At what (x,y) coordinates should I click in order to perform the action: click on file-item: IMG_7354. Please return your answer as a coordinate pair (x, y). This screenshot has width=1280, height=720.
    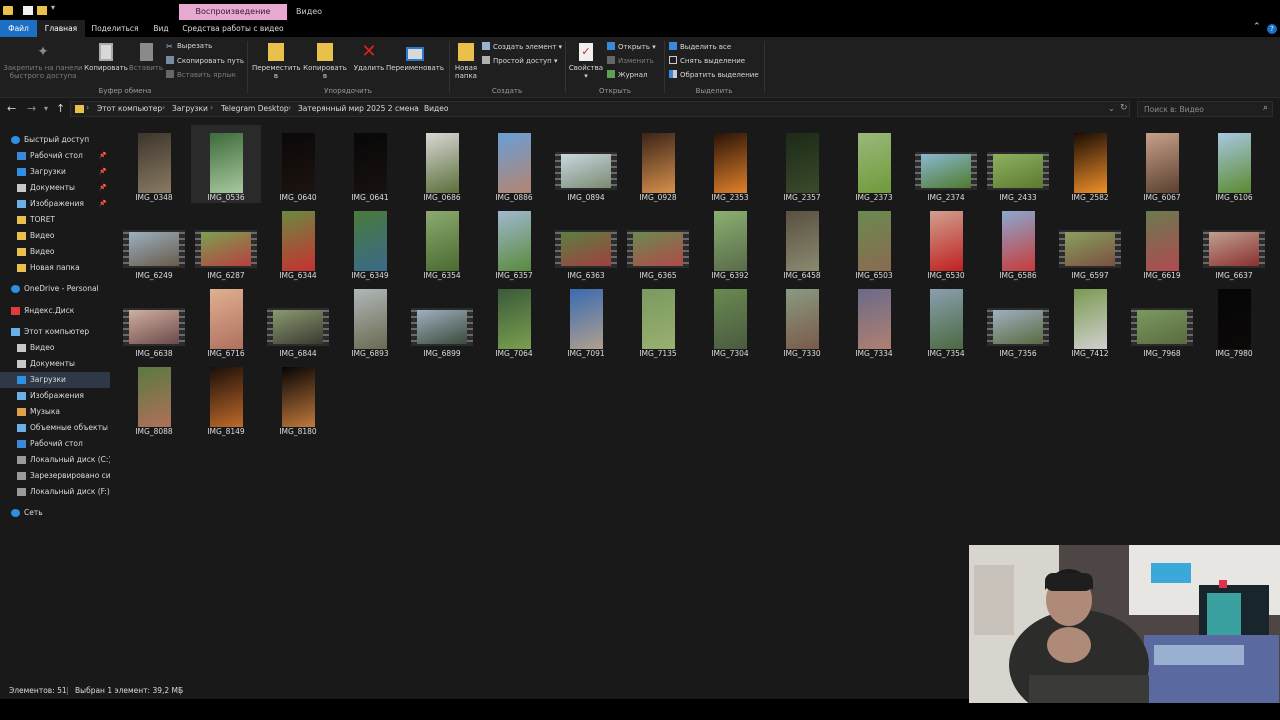
    Looking at the image, I should click on (946, 320).